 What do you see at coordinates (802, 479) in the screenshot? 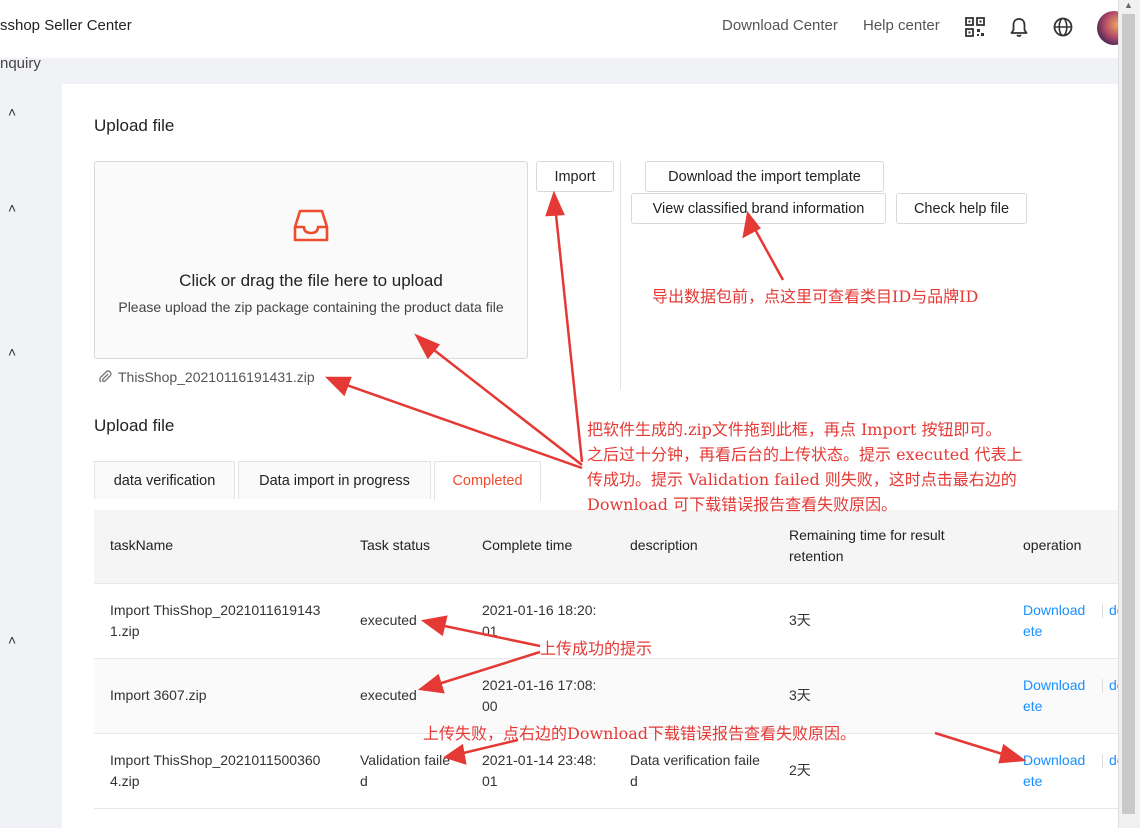
I see `annotation-line: 传成功。提示 Validation failed 则失败，这时点击最右边的` at bounding box center [802, 479].